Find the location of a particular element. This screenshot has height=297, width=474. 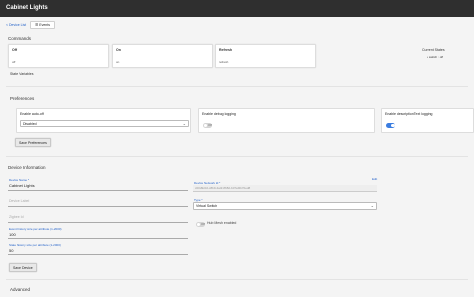

nav-row: < Device List ☰ Events is located at coordinates (30, 25).